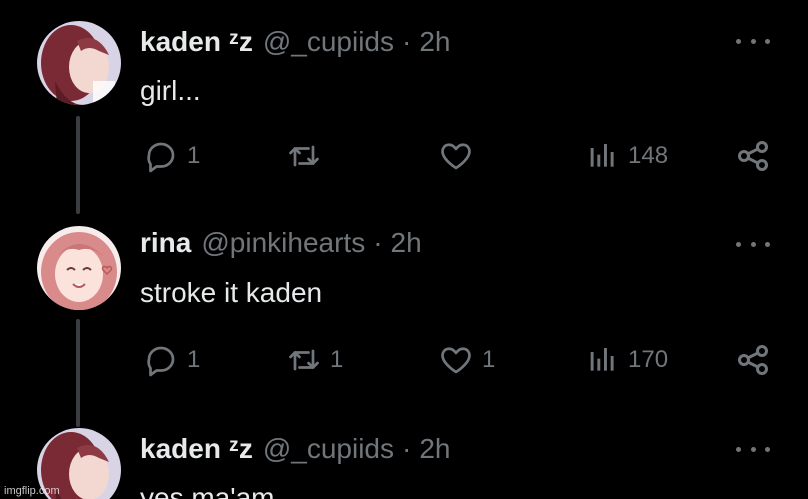 Image resolution: width=808 pixels, height=499 pixels. What do you see at coordinates (337, 359) in the screenshot?
I see `retweet-count: 1` at bounding box center [337, 359].